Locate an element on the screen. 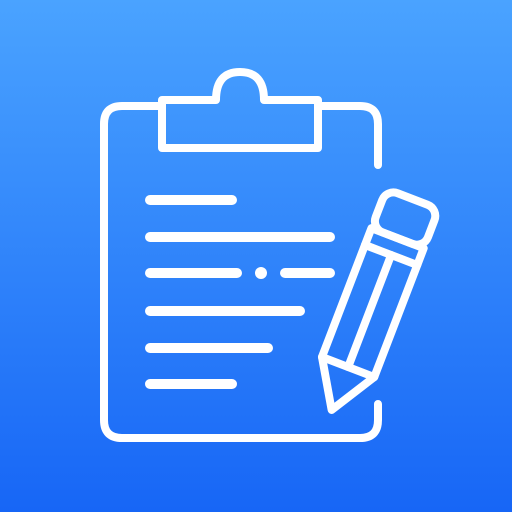 The width and height of the screenshot is (512, 512). text-dot is located at coordinates (261, 273).